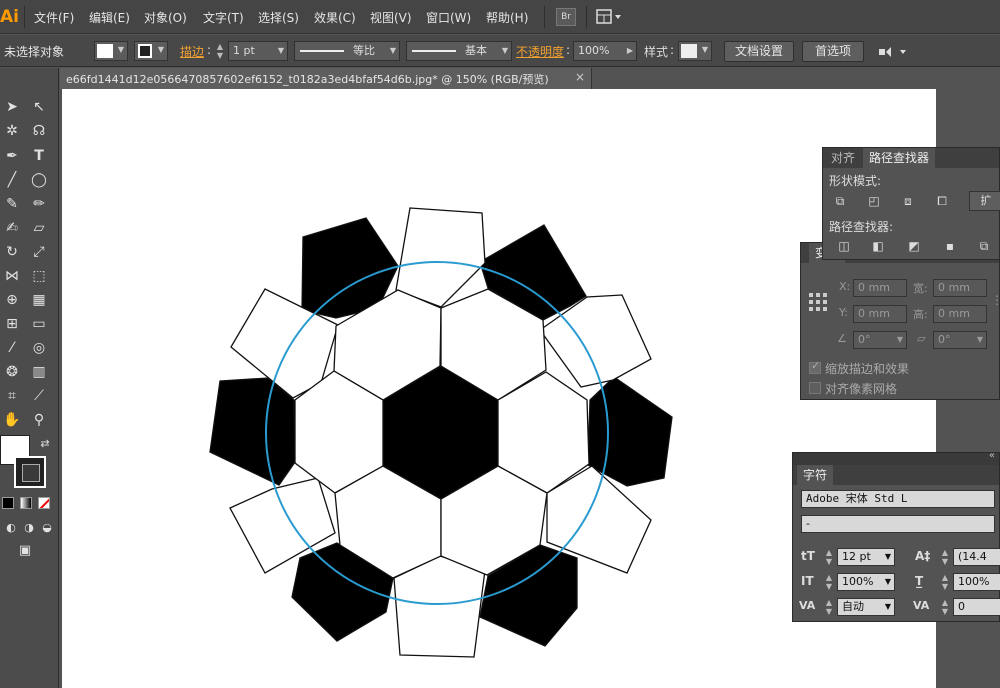  Describe the element at coordinates (976, 582) in the screenshot. I see `horizontal-scale-field: 100%` at that location.